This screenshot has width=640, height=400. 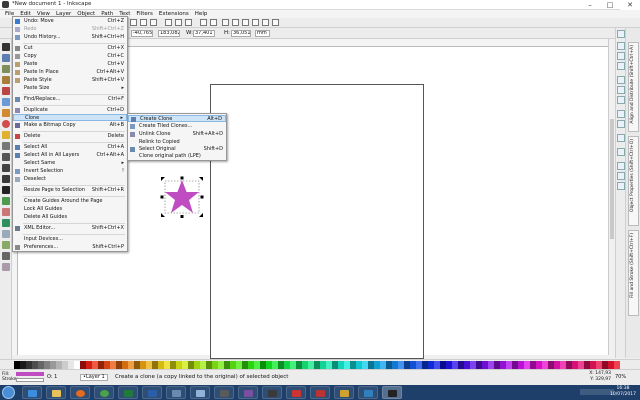 I want to click on snap-toggle-icon, so click(x=621, y=34).